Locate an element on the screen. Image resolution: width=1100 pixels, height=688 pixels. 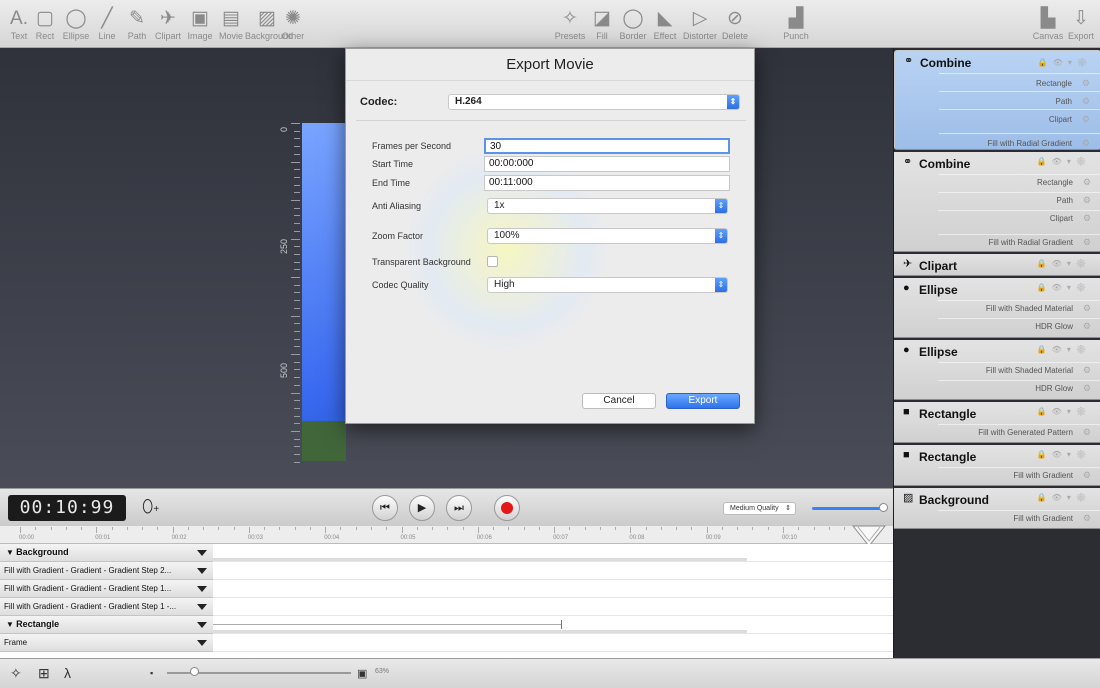
record-button is located at coordinates (507, 508).